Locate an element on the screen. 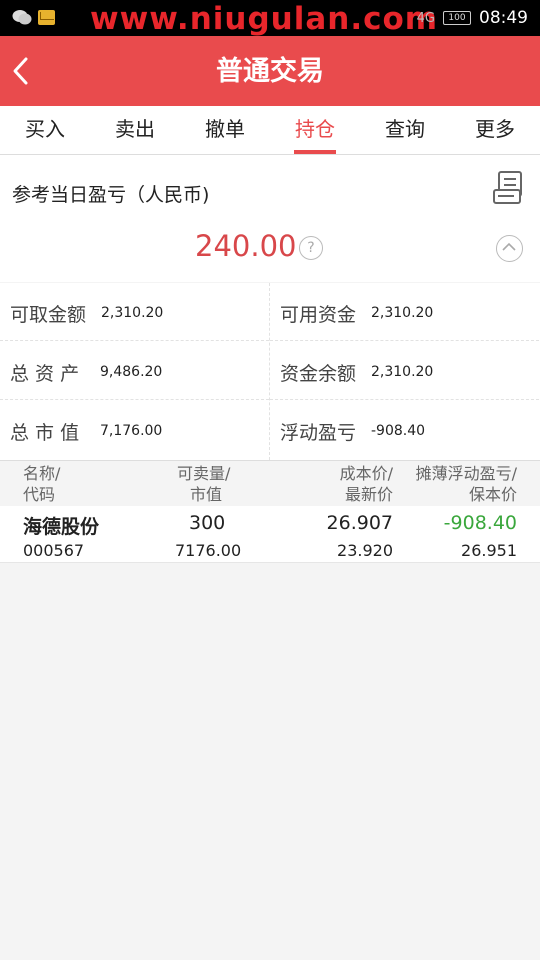 The width and height of the screenshot is (540, 960). header-name: 名称/ is located at coordinates (42, 473).